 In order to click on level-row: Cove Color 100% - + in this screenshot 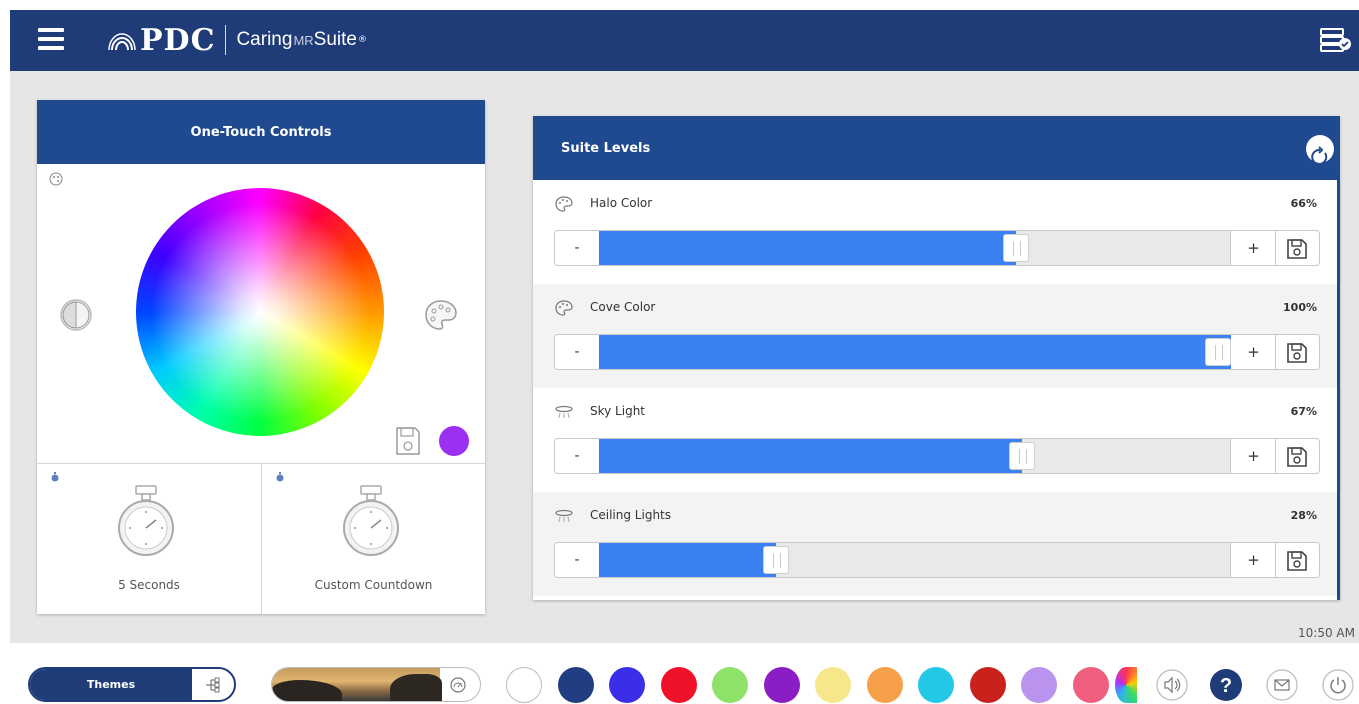, I will do `click(935, 336)`.